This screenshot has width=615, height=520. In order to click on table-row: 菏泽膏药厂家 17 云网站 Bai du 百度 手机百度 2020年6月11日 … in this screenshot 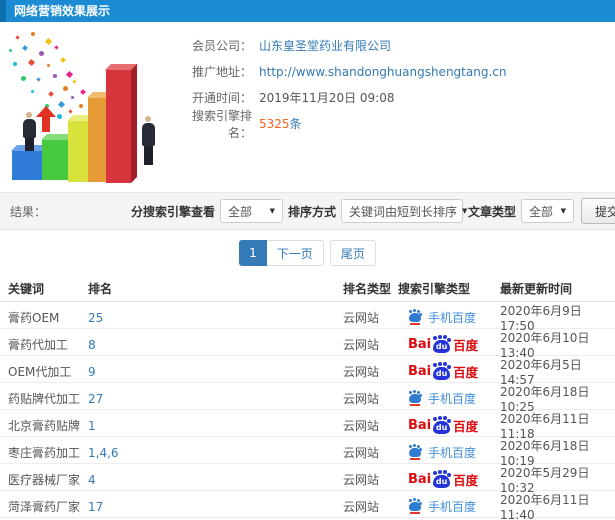, I will do `click(307, 505)`.